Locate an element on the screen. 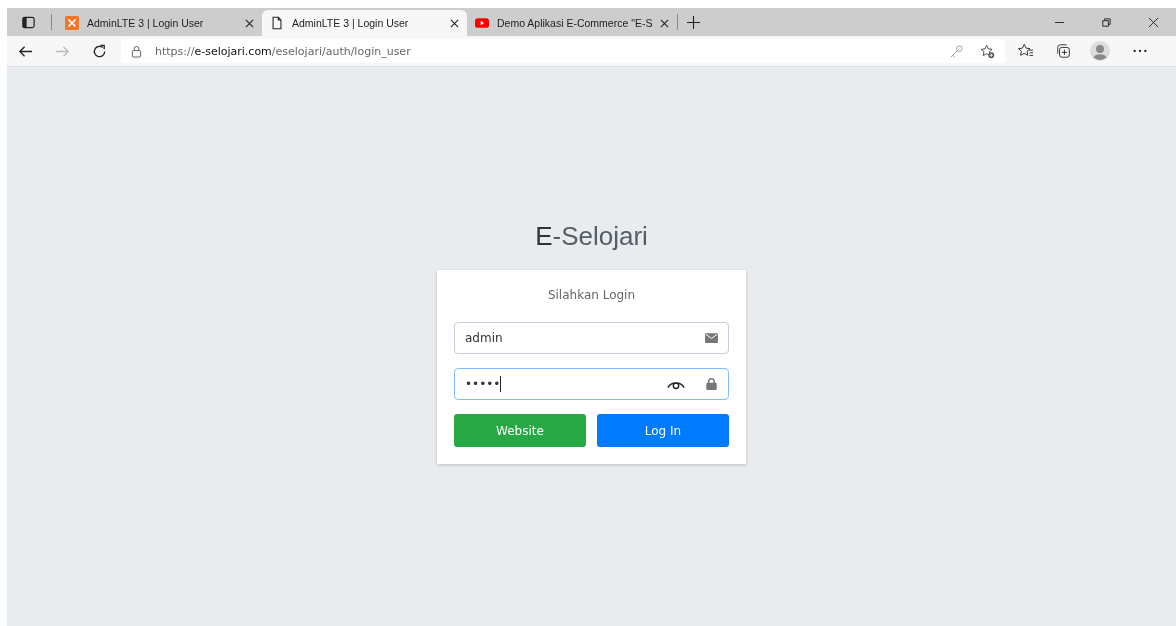 The image size is (1176, 626). input-field: admin is located at coordinates (591, 338).